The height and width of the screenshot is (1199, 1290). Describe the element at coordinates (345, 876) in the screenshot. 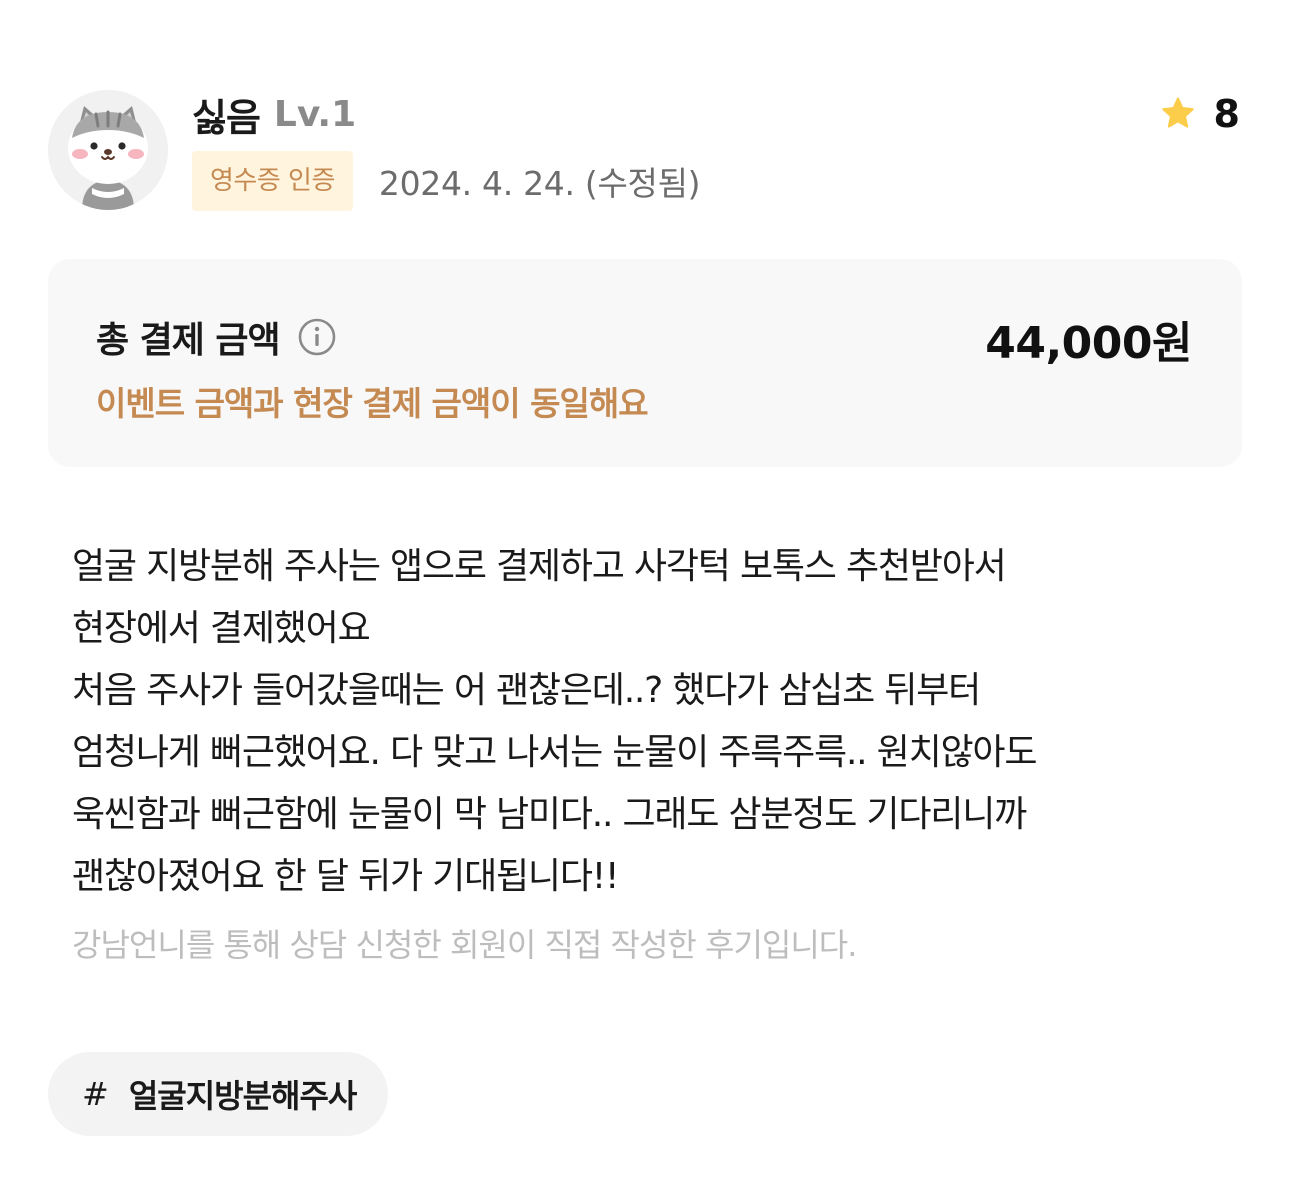

I see `review-line: 괜찮아졌어요 한 달 뒤가 기대됩니다!!` at that location.